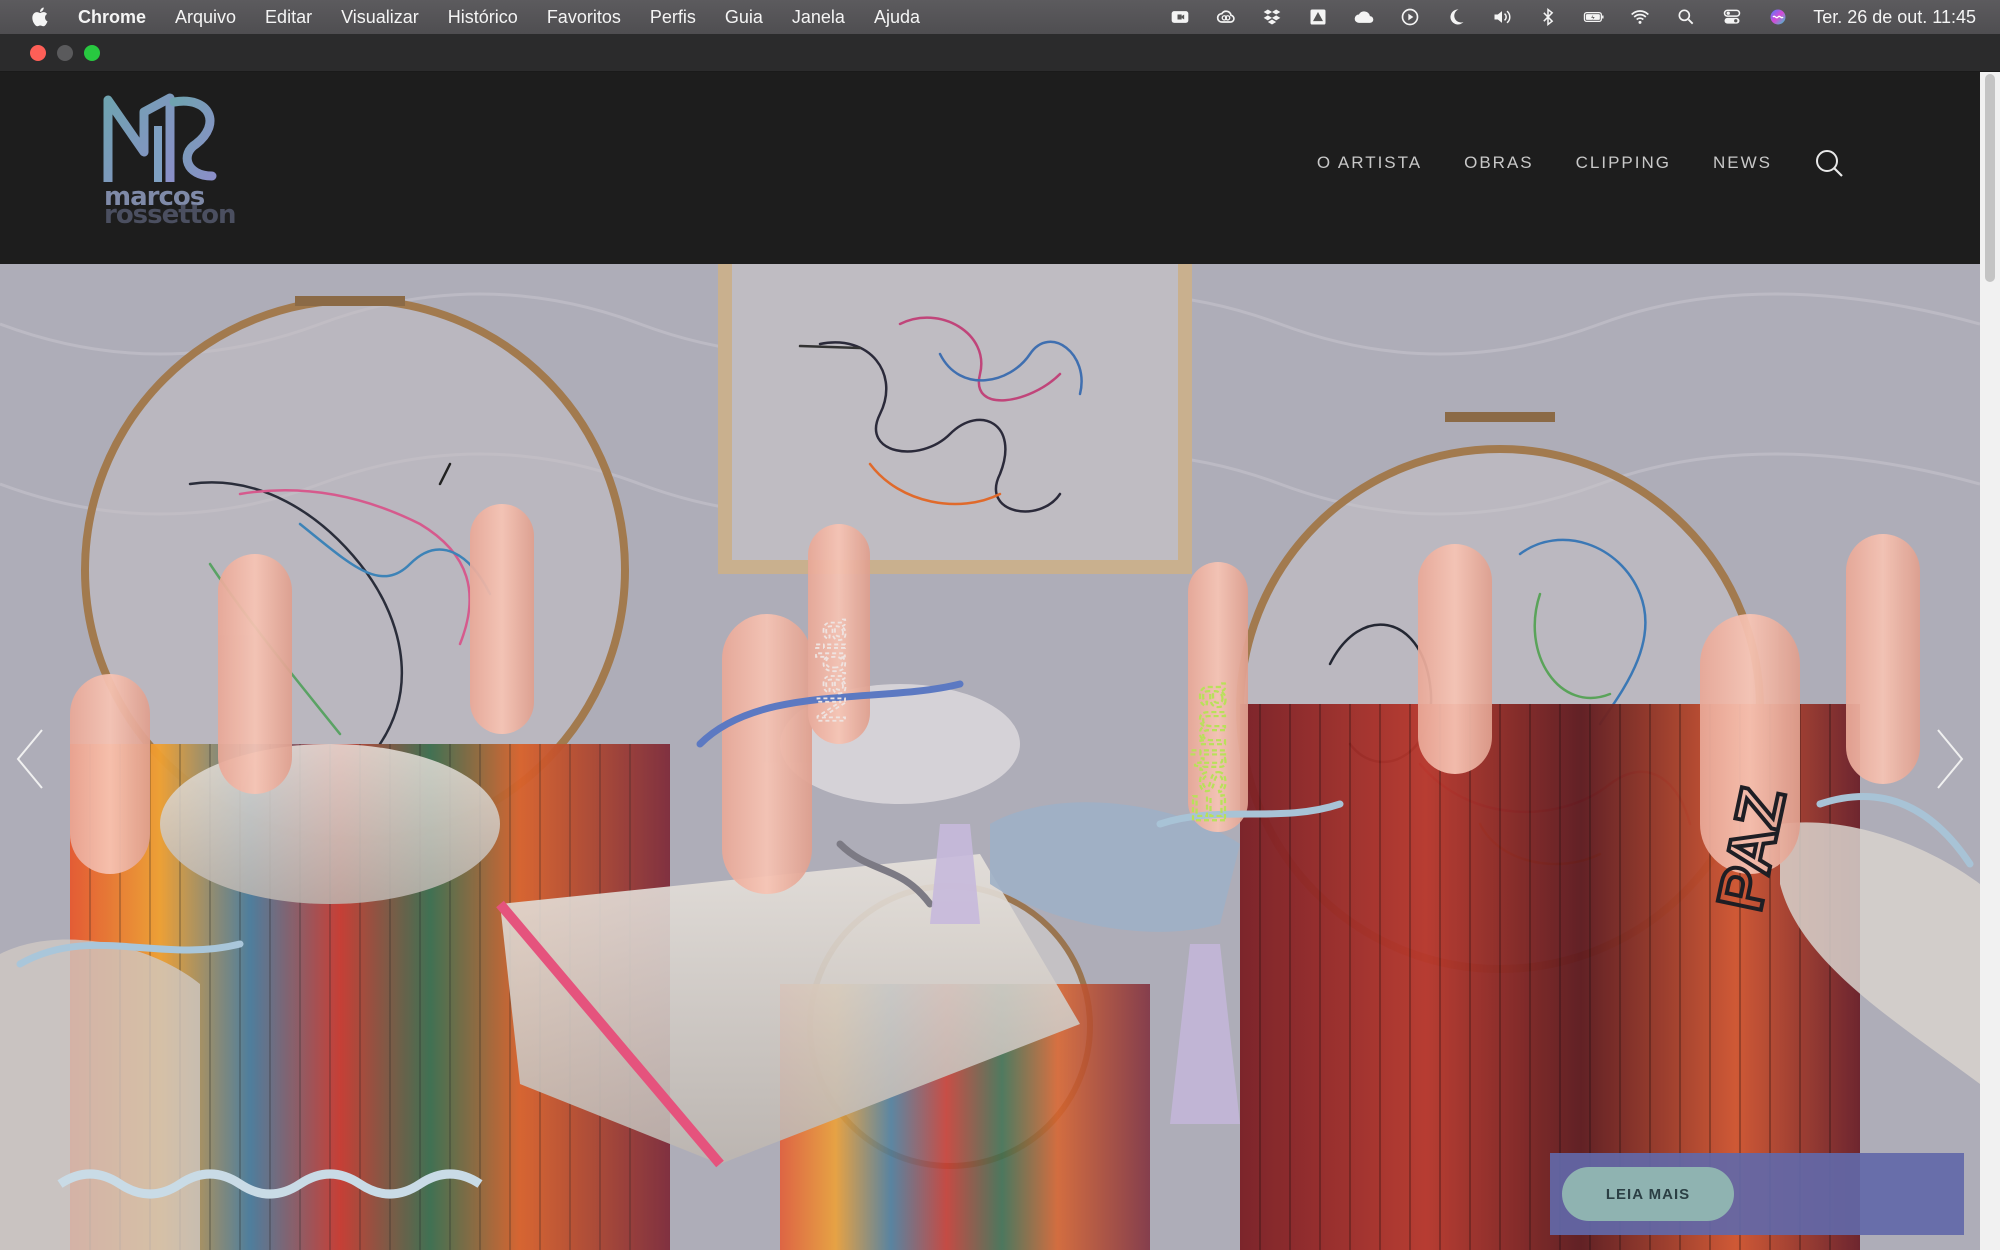 The image size is (2000, 1250). I want to click on nav-obras: OBRAS, so click(1499, 163).